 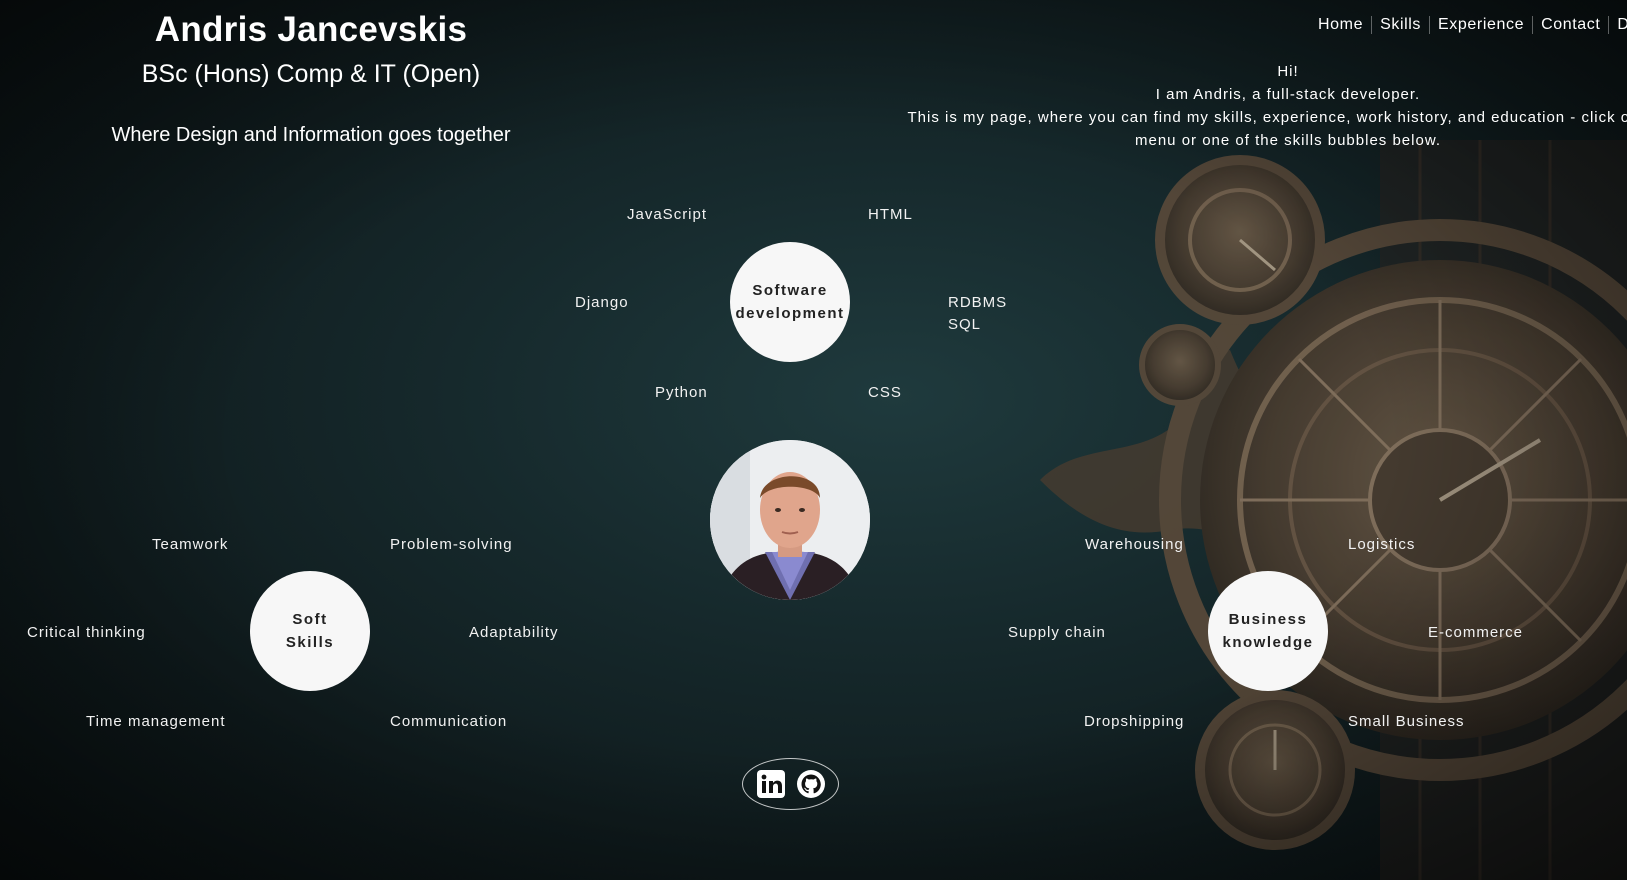 I want to click on linkedin-icon, so click(x=770, y=784).